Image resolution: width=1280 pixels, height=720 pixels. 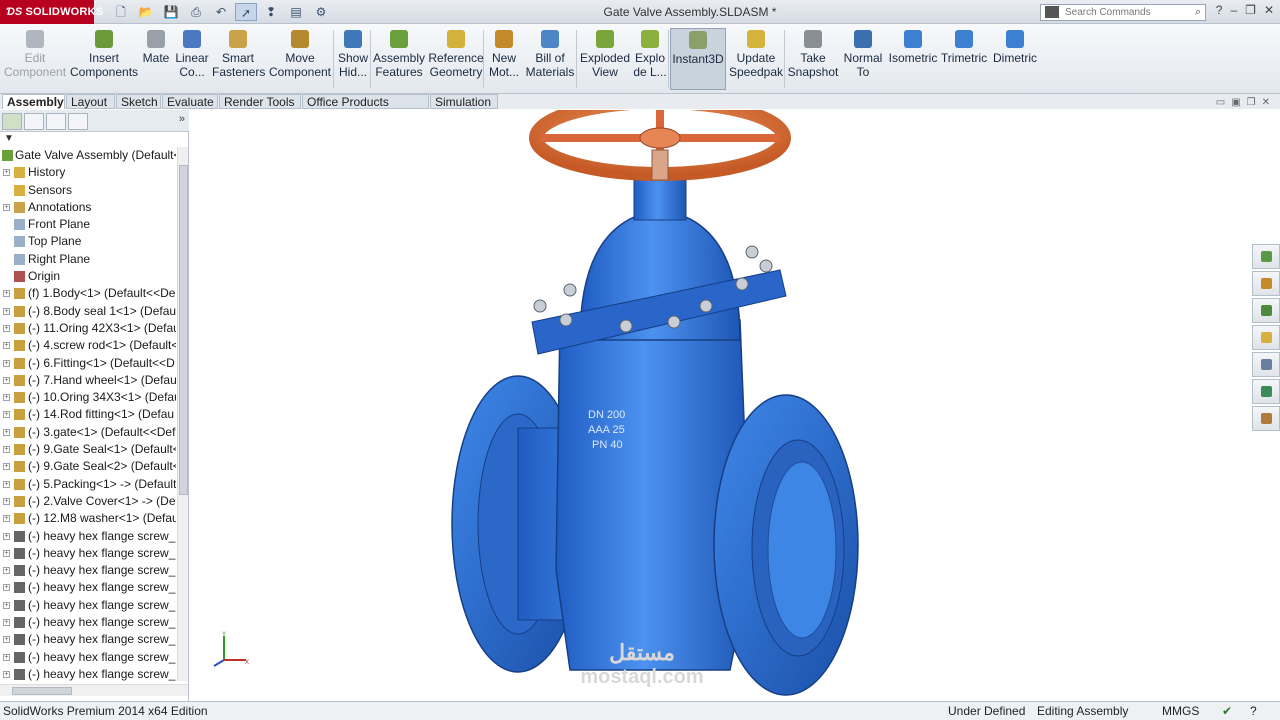 What do you see at coordinates (88, 259) in the screenshot?
I see `tree-item: Right Plane` at bounding box center [88, 259].